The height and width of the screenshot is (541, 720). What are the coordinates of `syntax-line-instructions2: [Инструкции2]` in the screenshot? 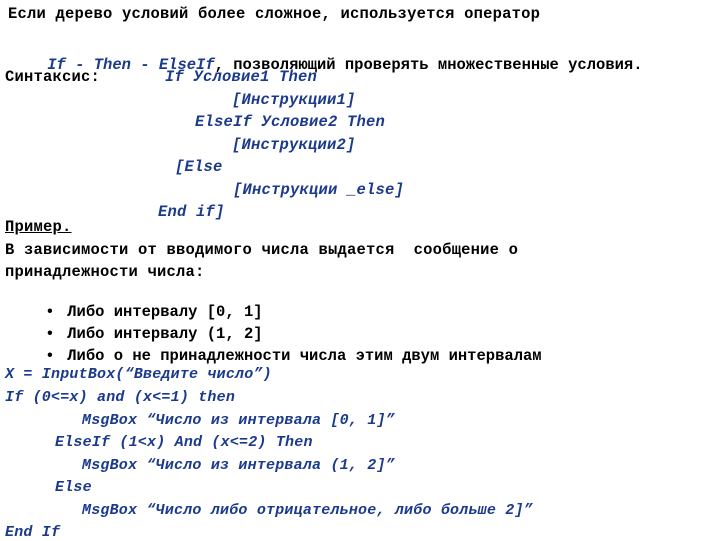 It's located at (294, 145).